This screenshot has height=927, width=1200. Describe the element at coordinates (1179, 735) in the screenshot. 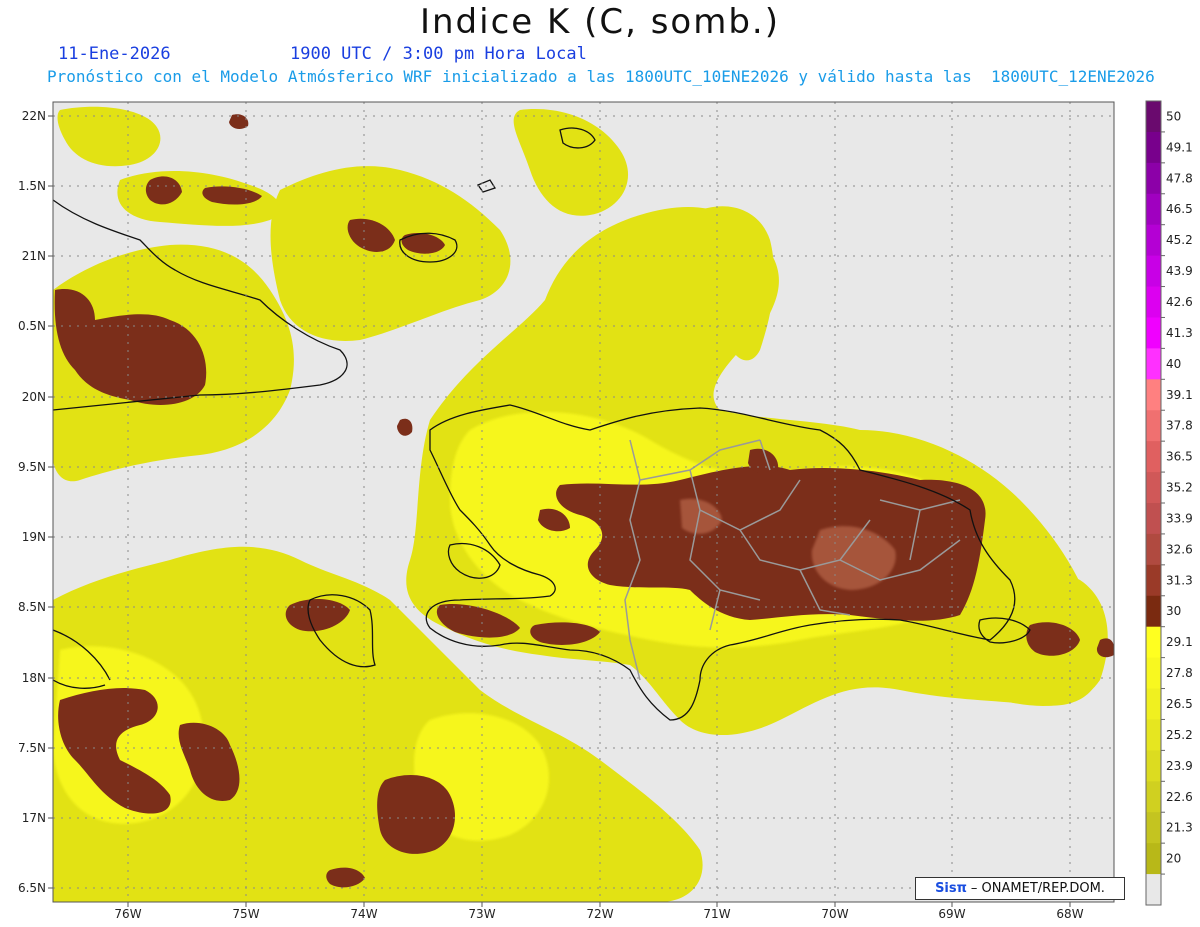

I see `colorbar-label: 25.2` at that location.